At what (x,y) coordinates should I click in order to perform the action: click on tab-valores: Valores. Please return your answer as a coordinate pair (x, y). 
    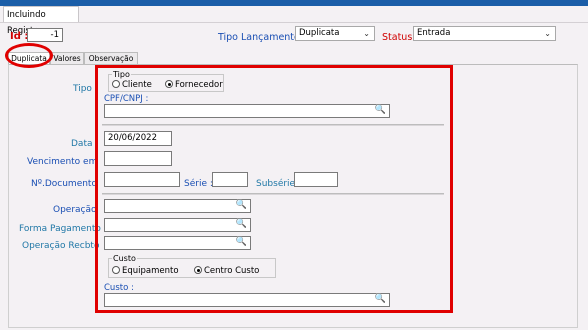
    Looking at the image, I should click on (67, 58).